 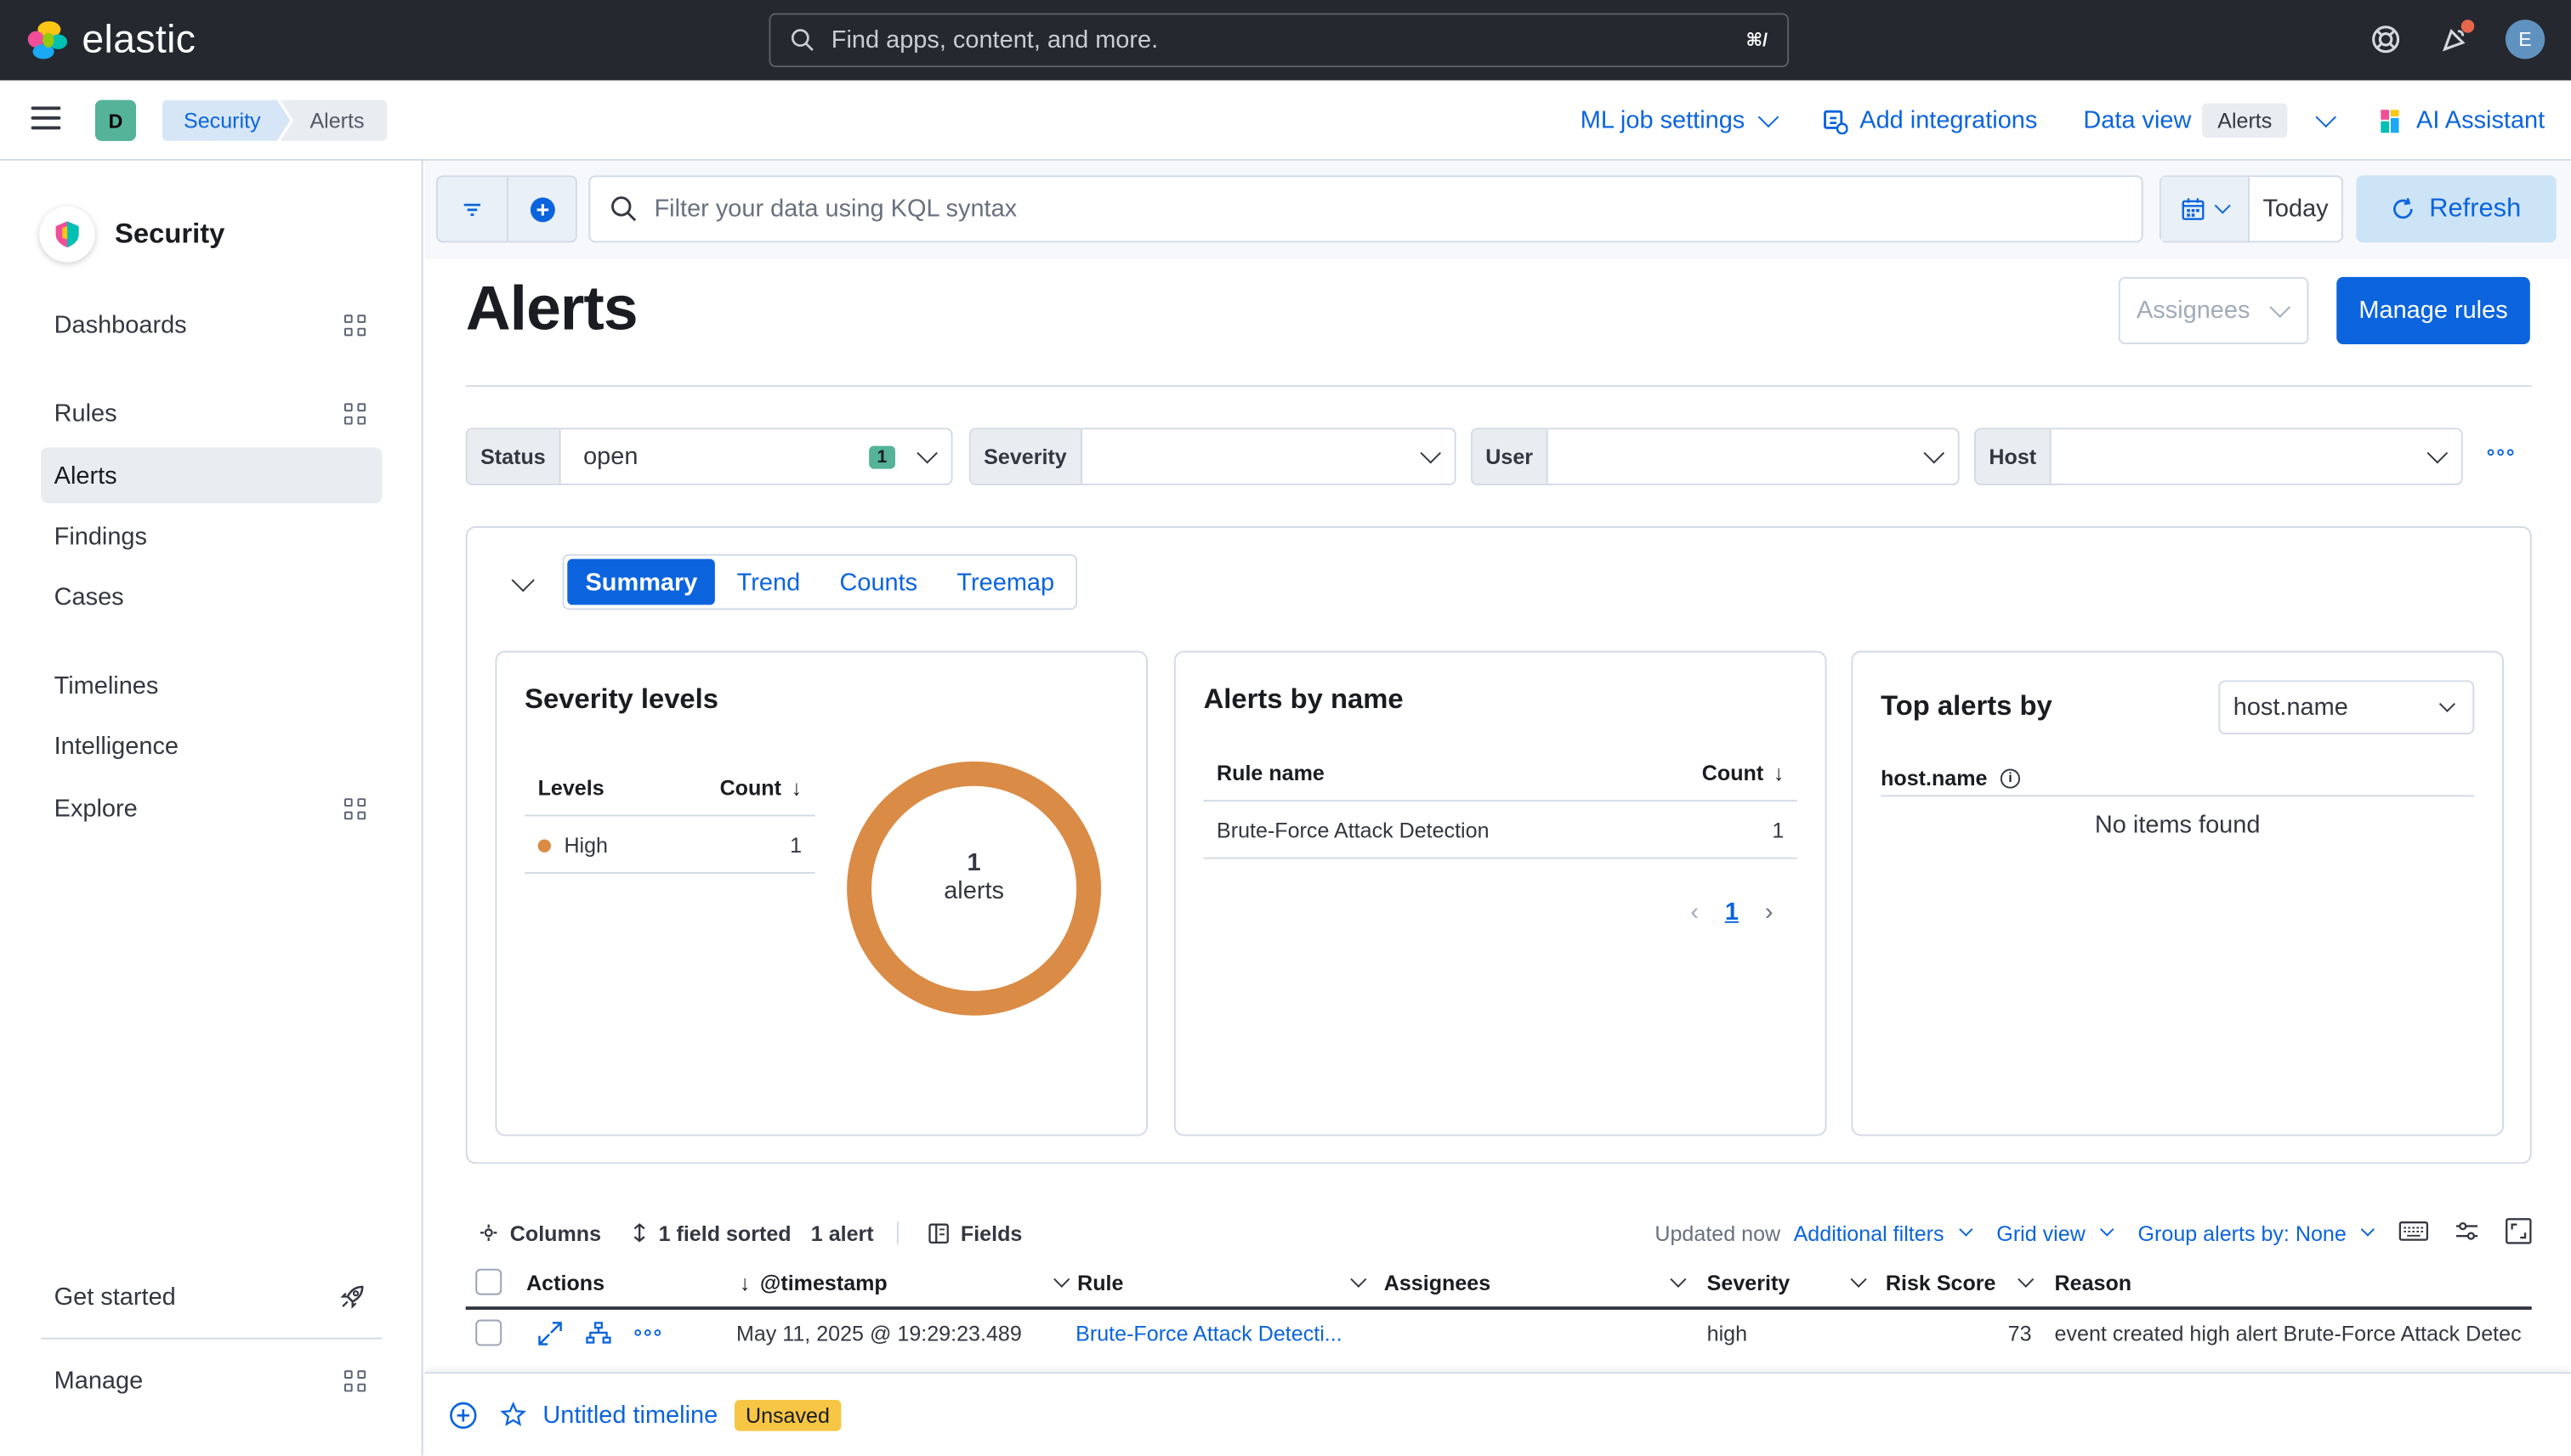 I want to click on grid-icon, so click(x=355, y=325).